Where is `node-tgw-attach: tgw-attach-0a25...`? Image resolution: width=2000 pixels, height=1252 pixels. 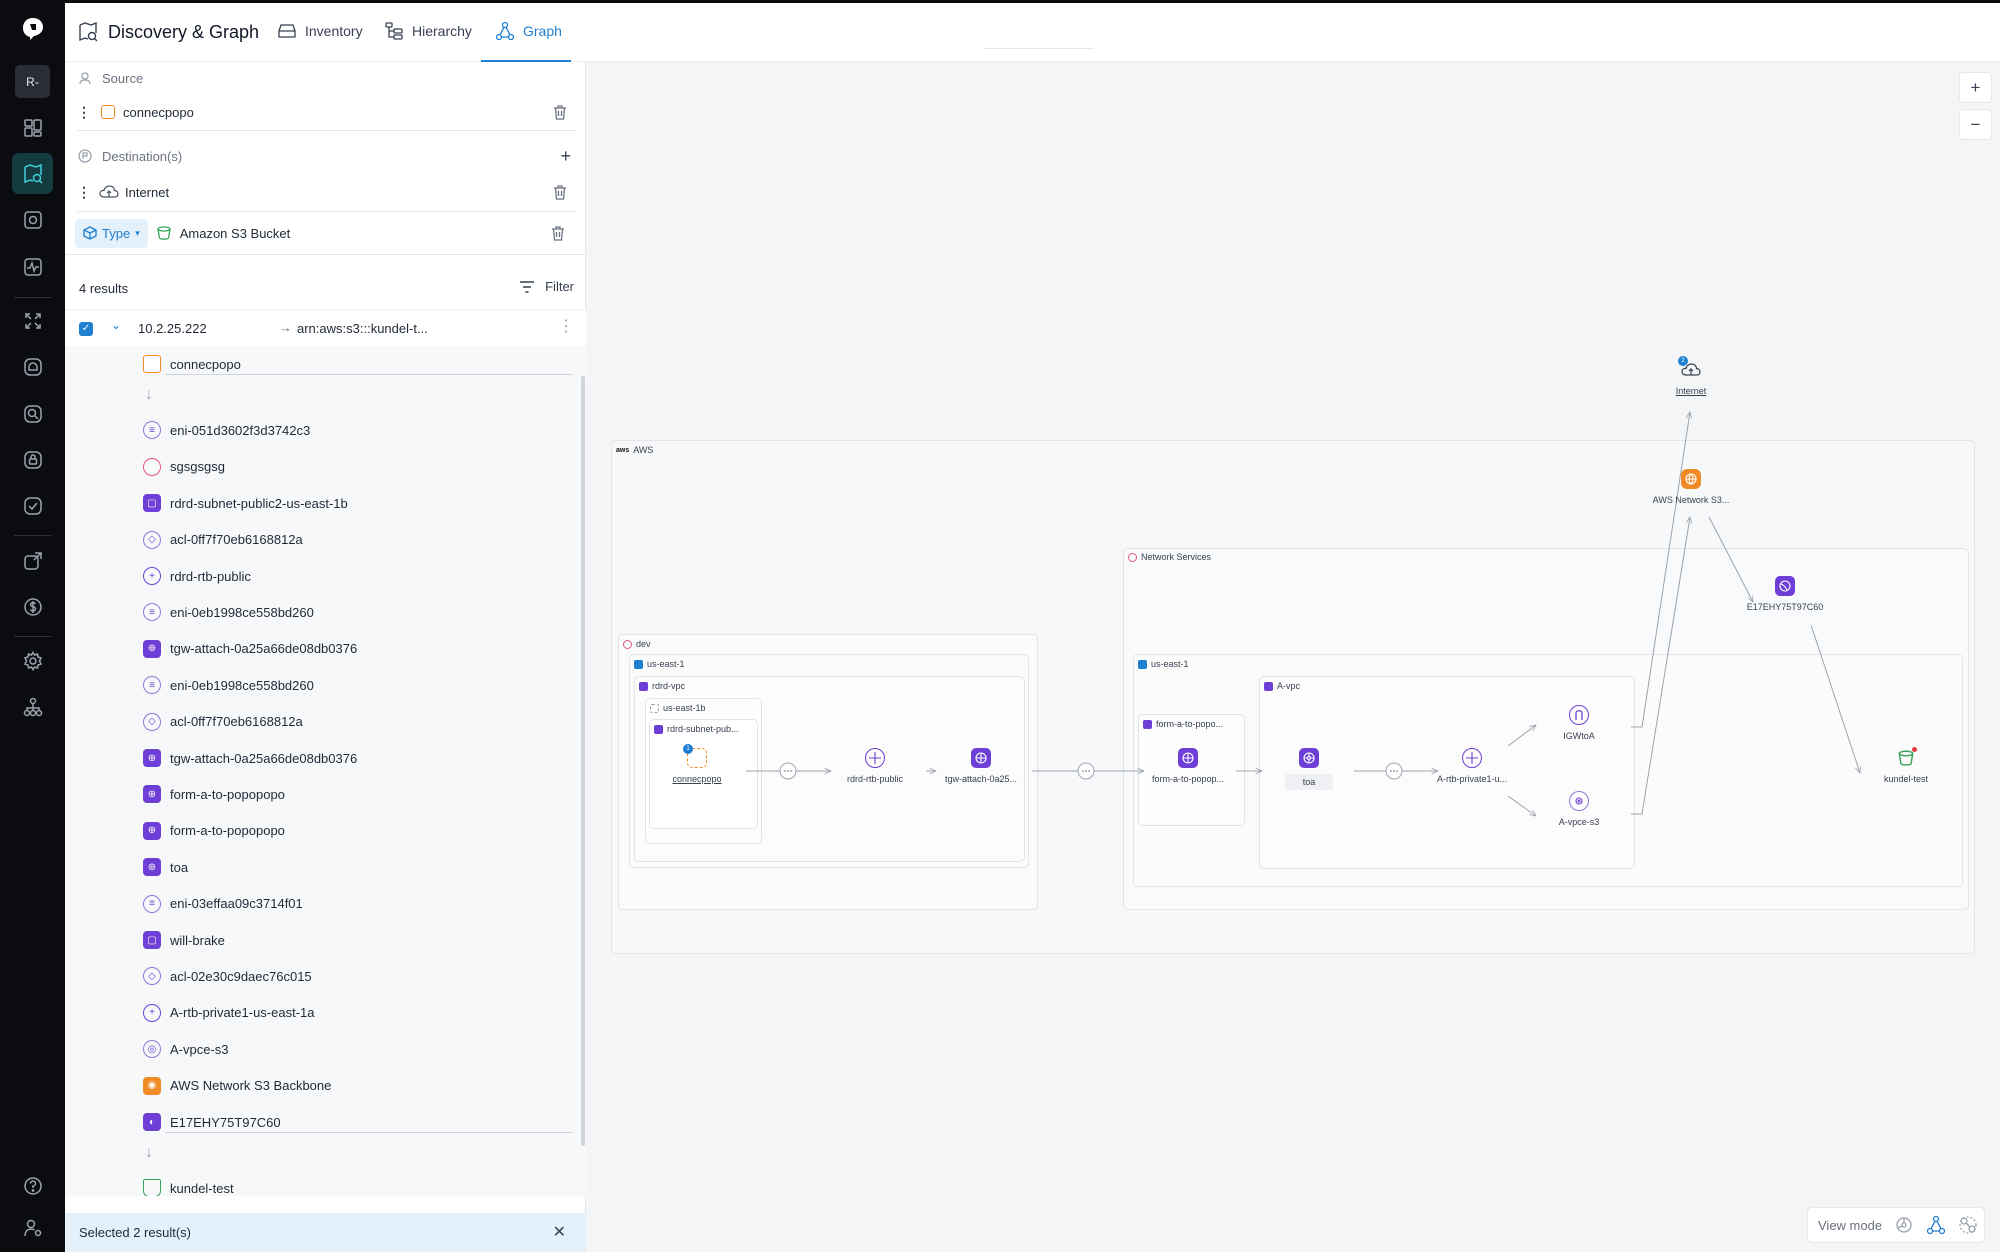
node-tgw-attach: tgw-attach-0a25... is located at coordinates (981, 766).